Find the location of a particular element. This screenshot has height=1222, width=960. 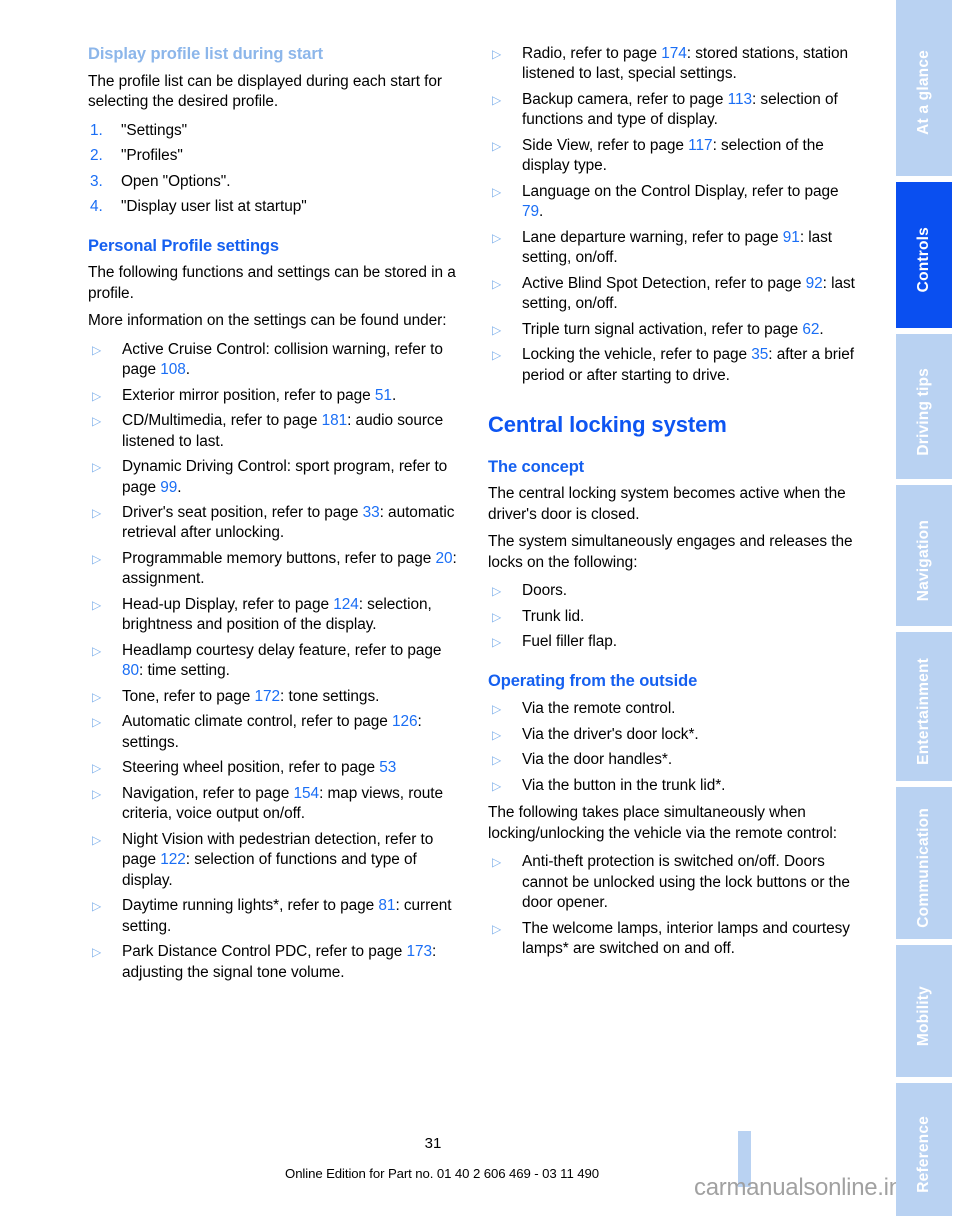

bullet-text: Automatic climate control, refer to page is located at coordinates (257, 722).